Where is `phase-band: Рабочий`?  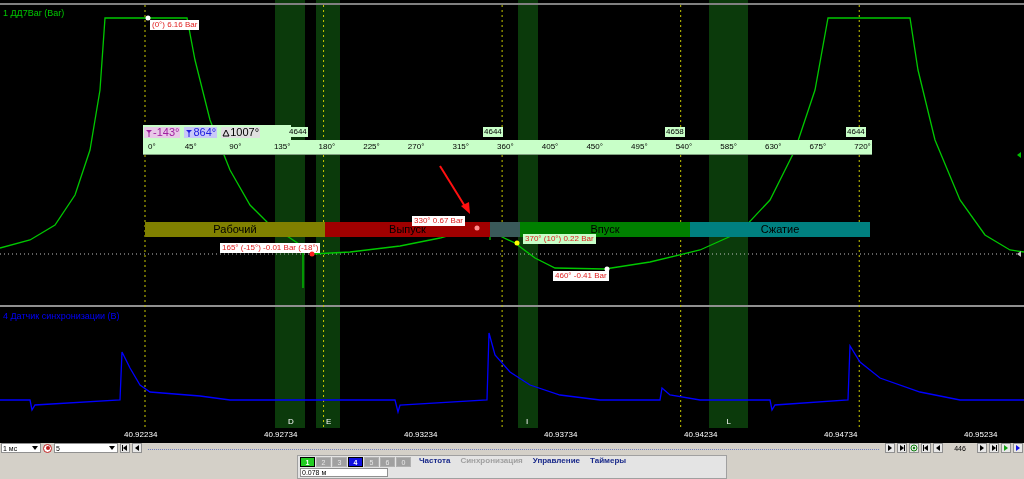
phase-band: Рабочий is located at coordinates (235, 229).